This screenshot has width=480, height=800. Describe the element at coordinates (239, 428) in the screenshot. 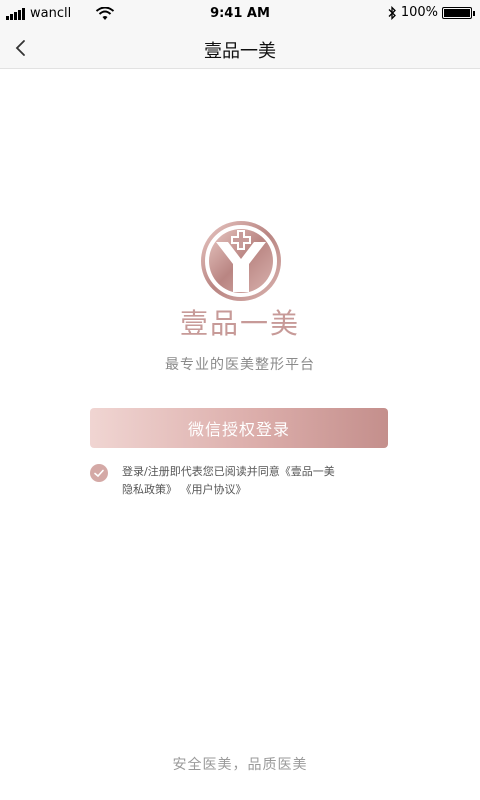

I see `wechat-login-button: 微信授权登录` at that location.